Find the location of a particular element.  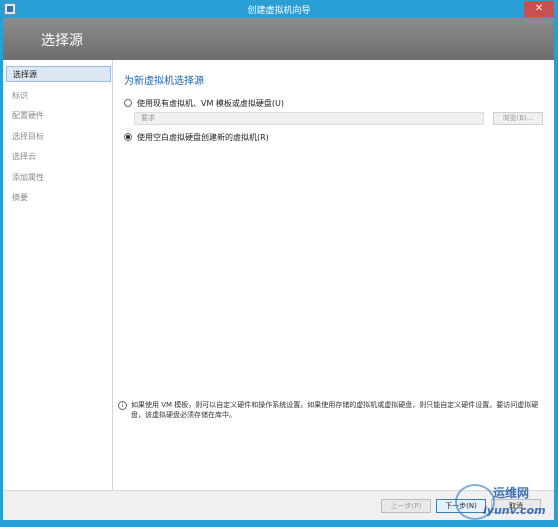

window-title: 创建虚拟机向导 is located at coordinates (279, 11).